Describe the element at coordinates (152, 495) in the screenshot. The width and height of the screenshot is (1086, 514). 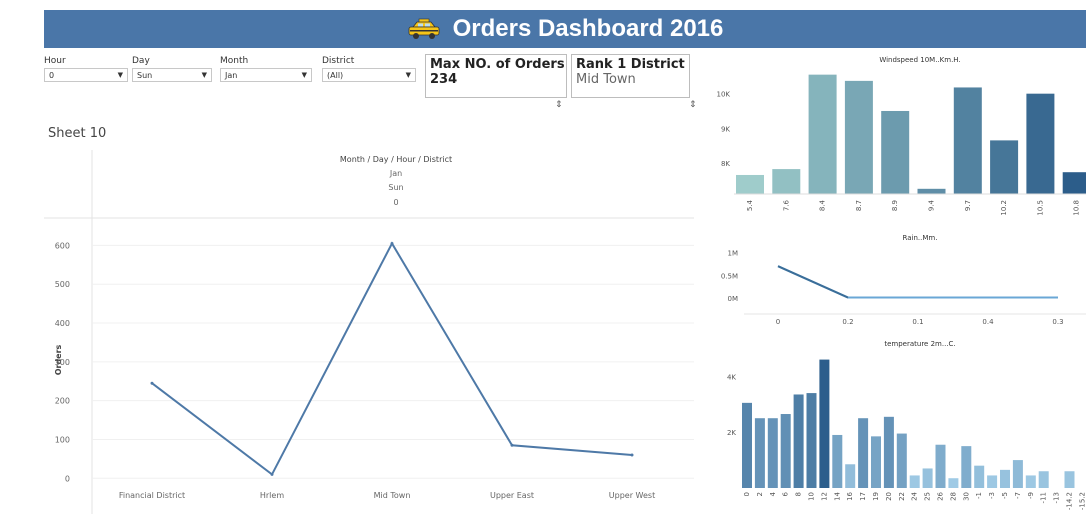
I see `x-tick-label: Financial District` at that location.